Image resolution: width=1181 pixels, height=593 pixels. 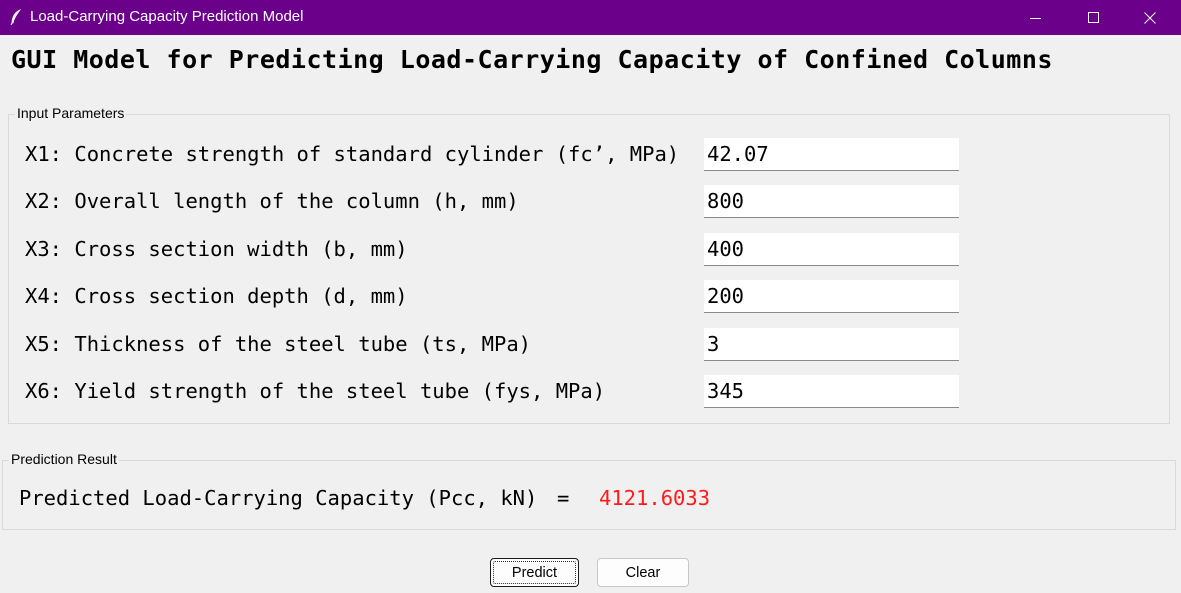 What do you see at coordinates (216, 249) in the screenshot?
I see `param-label-x3: X3: Cross section width (b, mm)` at bounding box center [216, 249].